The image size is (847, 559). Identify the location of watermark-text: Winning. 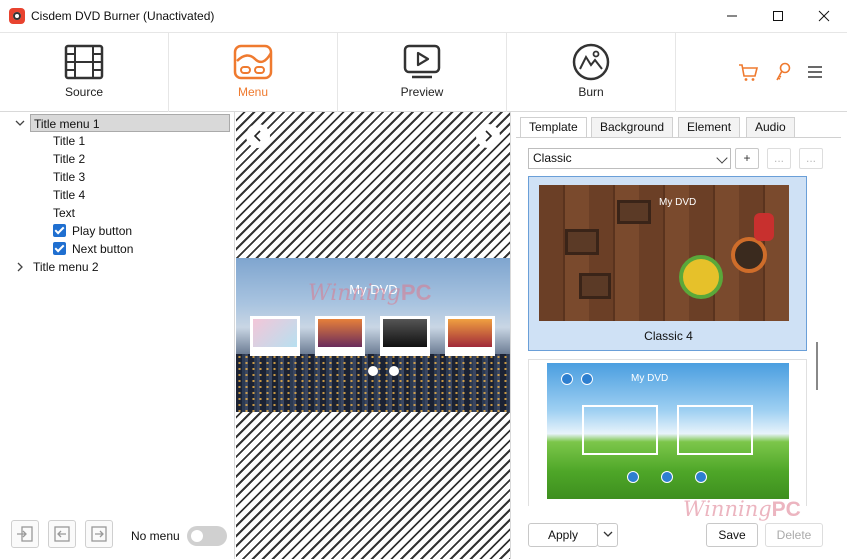
(727, 509).